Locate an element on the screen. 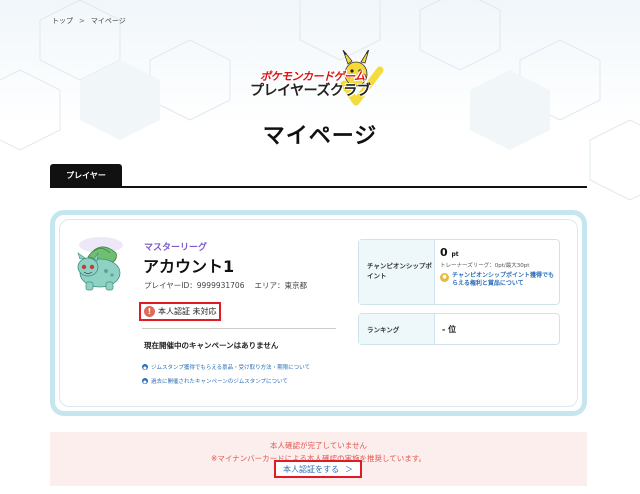 The width and height of the screenshot is (640, 494). league-label: マスターリーグ is located at coordinates (176, 248).